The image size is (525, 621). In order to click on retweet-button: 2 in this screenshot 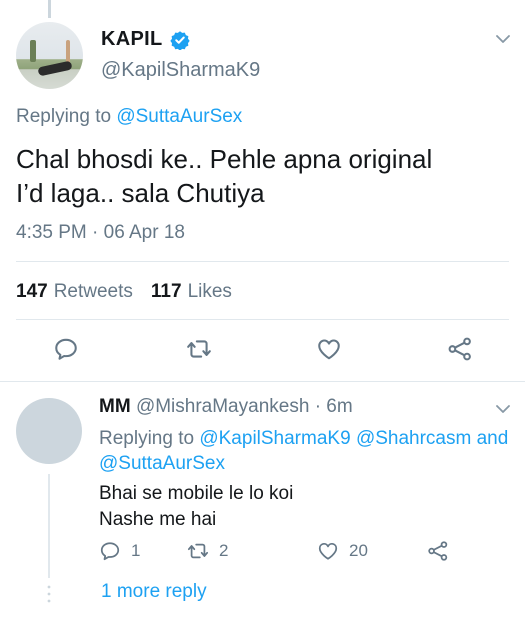, I will do `click(207, 551)`.